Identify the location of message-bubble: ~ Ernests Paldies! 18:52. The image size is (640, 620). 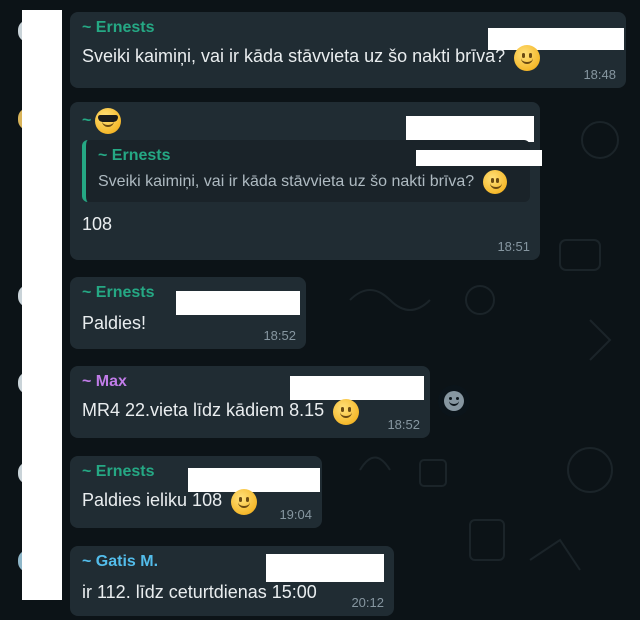
(188, 313).